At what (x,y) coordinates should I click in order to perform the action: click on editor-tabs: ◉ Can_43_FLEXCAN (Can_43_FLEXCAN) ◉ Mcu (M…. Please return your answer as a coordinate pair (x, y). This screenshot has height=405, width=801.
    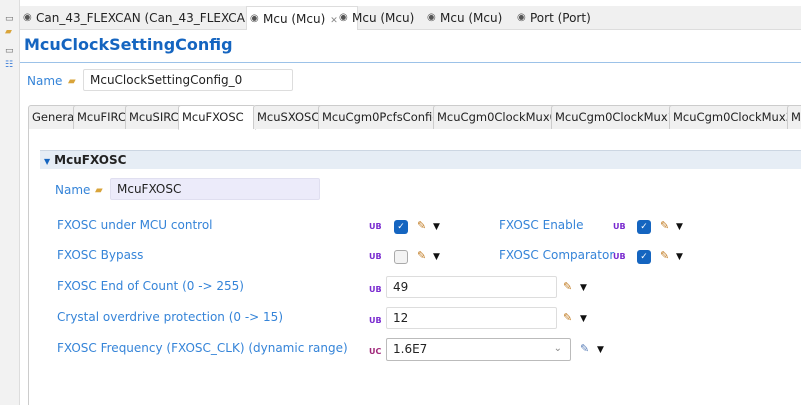
    Looking at the image, I should click on (410, 18).